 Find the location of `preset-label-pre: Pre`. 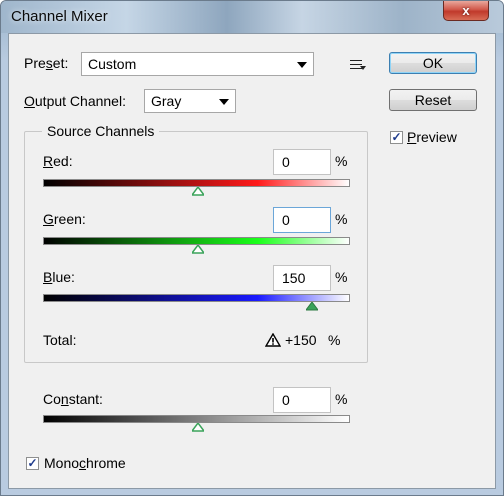

preset-label-pre: Pre is located at coordinates (35, 63).